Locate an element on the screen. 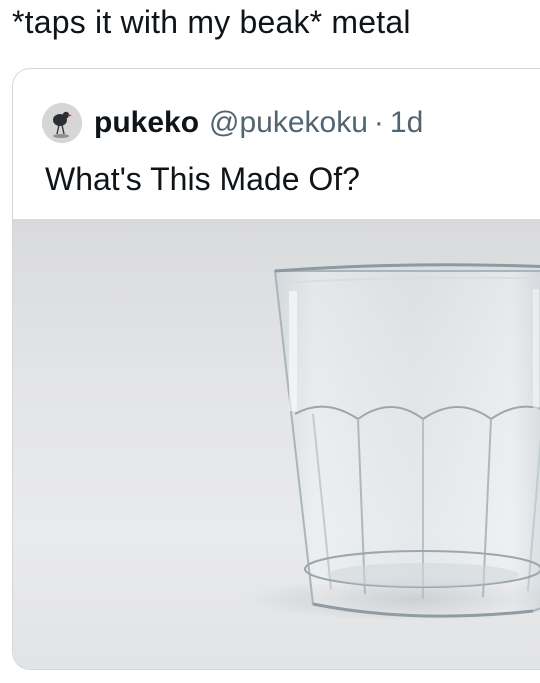  avatar is located at coordinates (62, 123).